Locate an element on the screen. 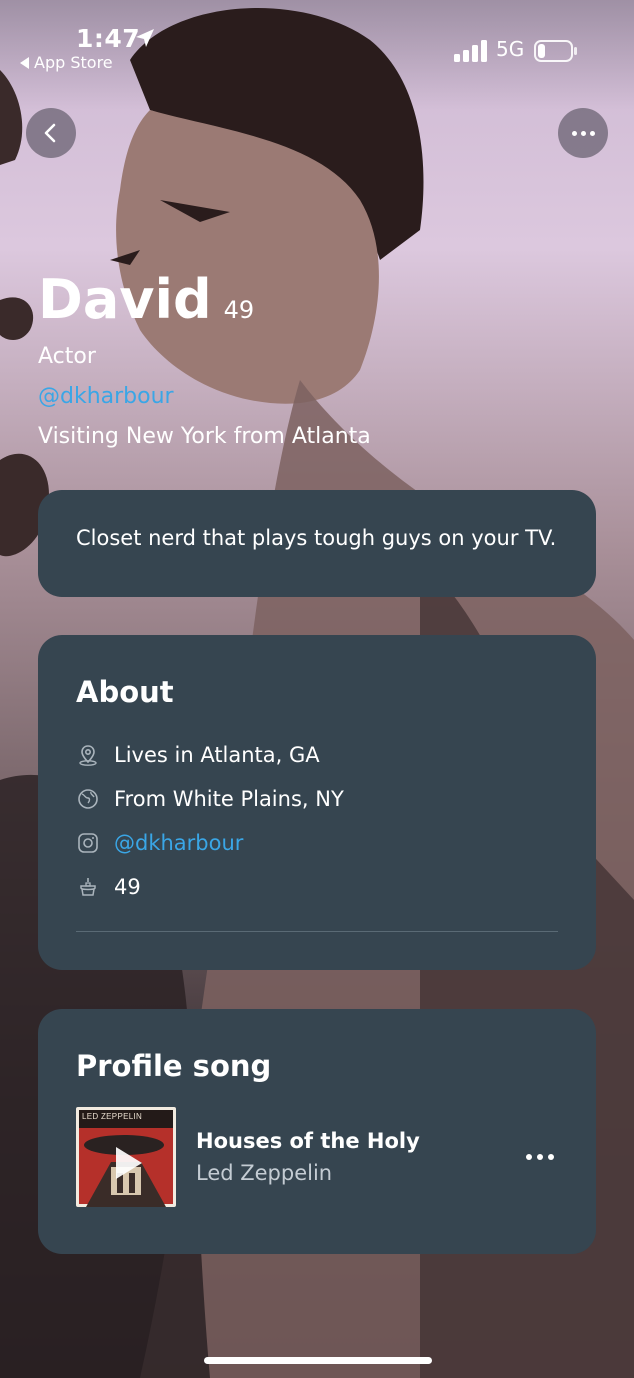 The width and height of the screenshot is (634, 1378). about-item-location: Lives in Atlanta, GA is located at coordinates (317, 755).